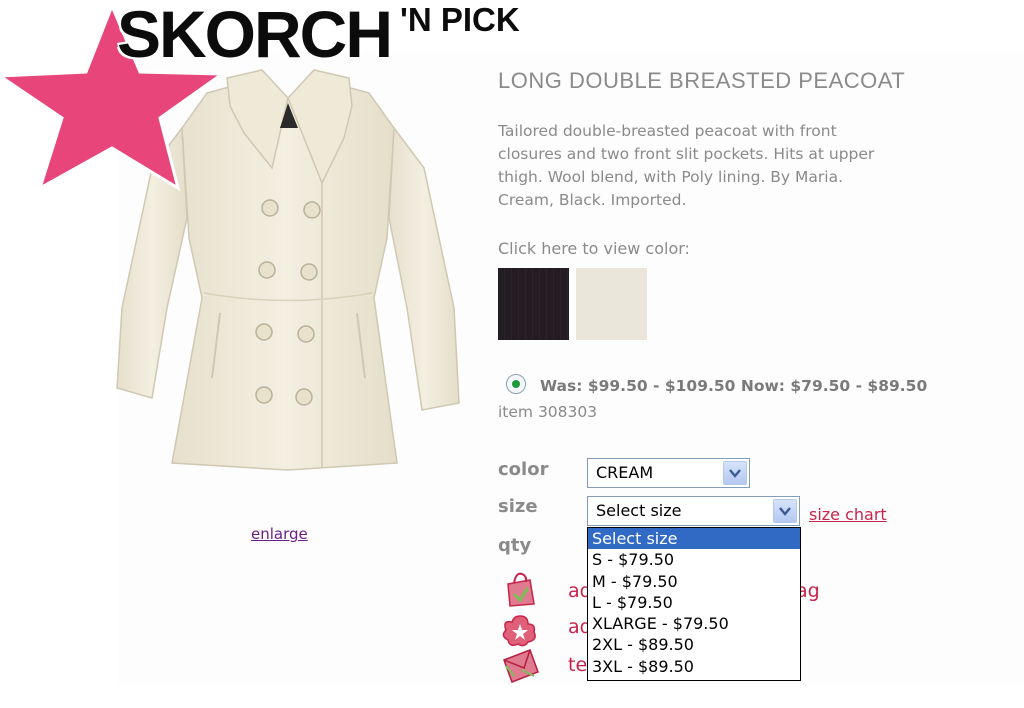 Image resolution: width=1024 pixels, height=708 pixels. Describe the element at coordinates (460, 19) in the screenshot. I see `logo-sub-text: 'N PICK` at that location.